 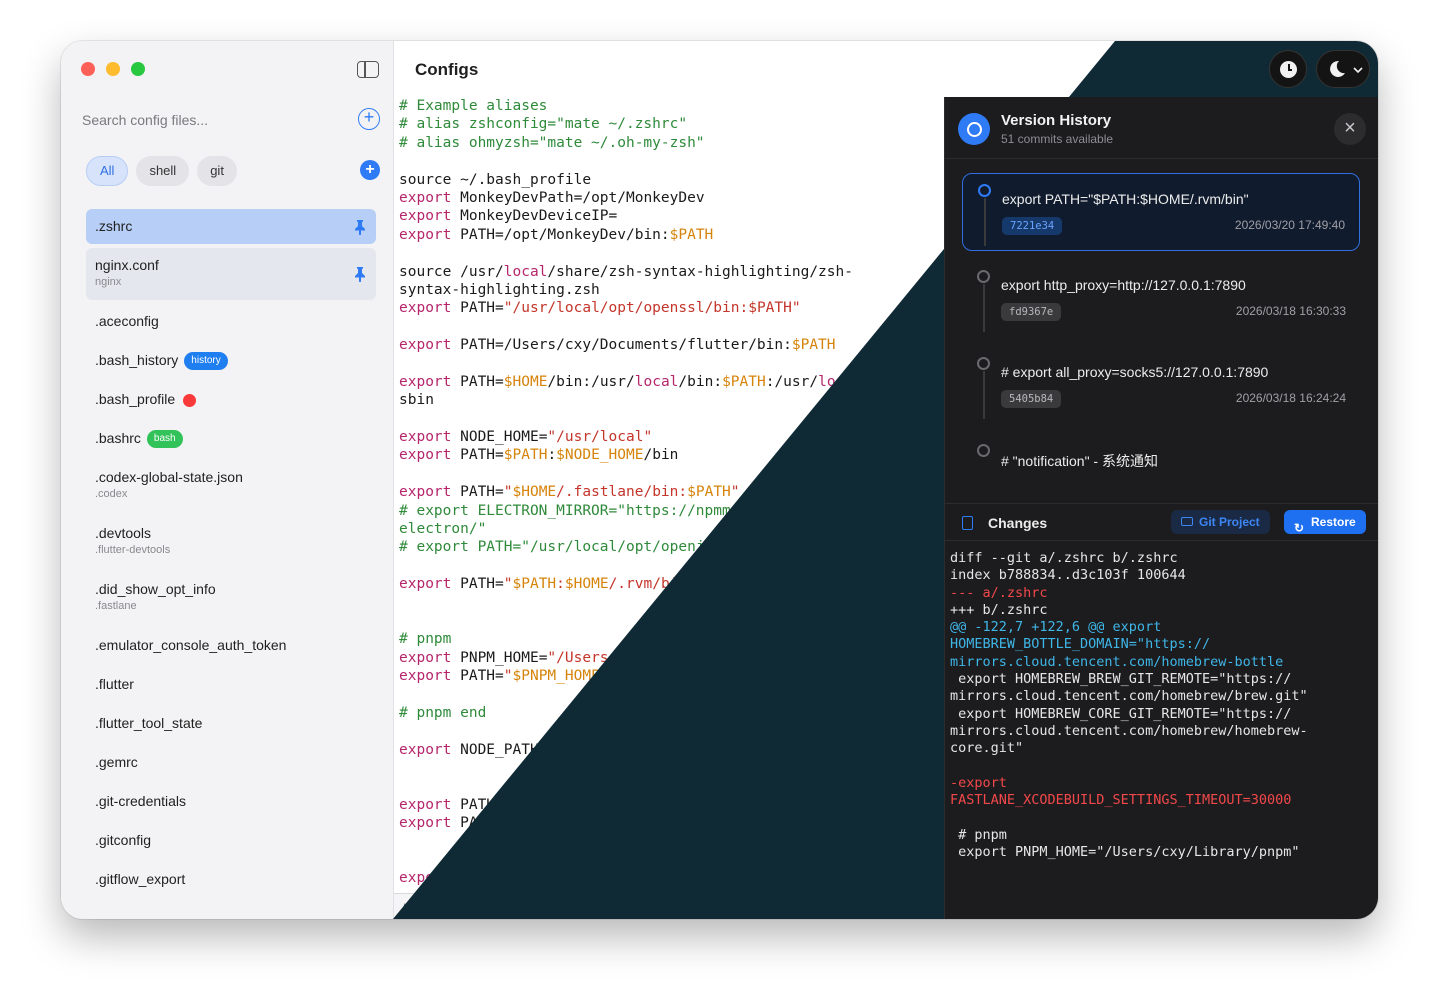 I want to click on file-name: .aceconfig, so click(x=127, y=321).